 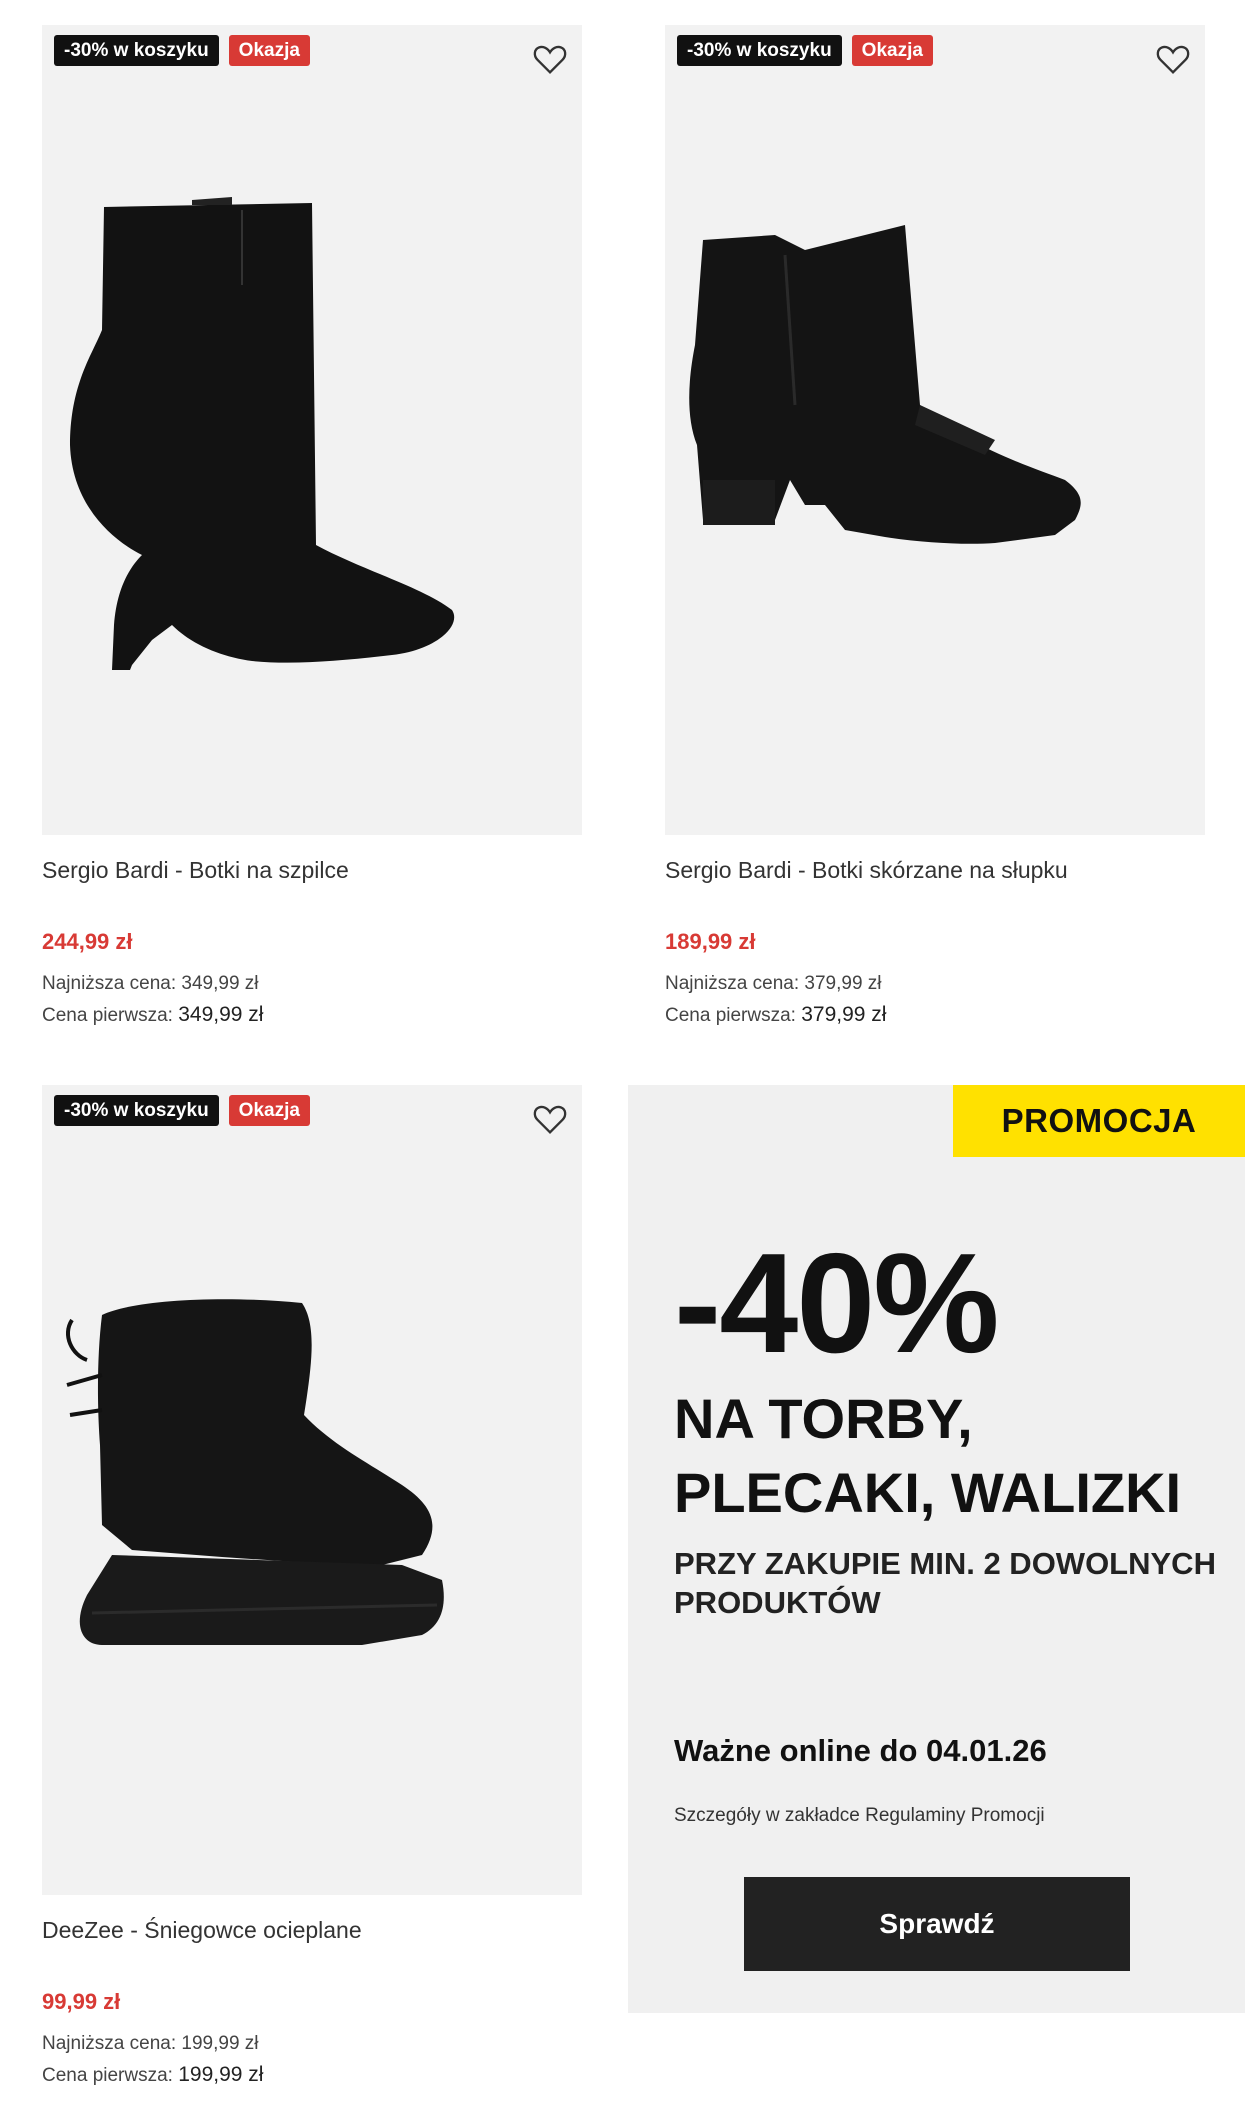 I want to click on promo-validity: Ważne online do 04.01.26, so click(x=860, y=1750).